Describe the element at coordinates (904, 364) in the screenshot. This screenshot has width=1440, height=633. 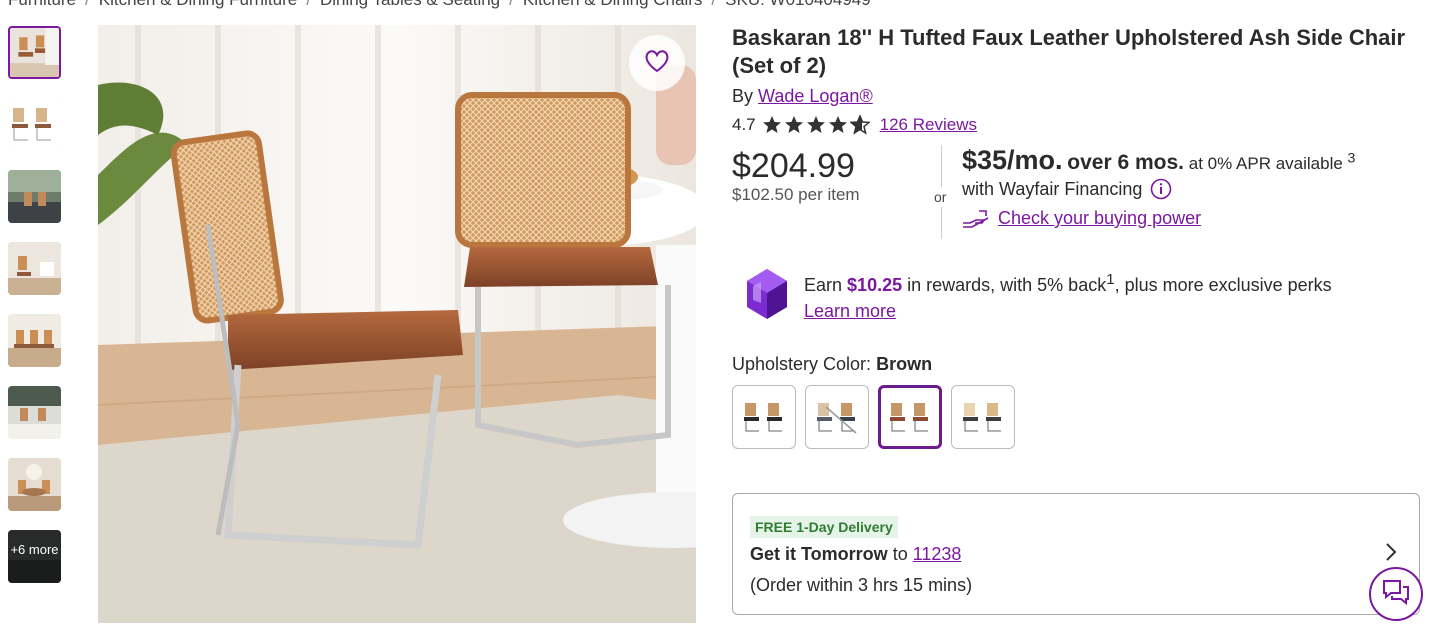
I see `selected-option: Brown` at that location.